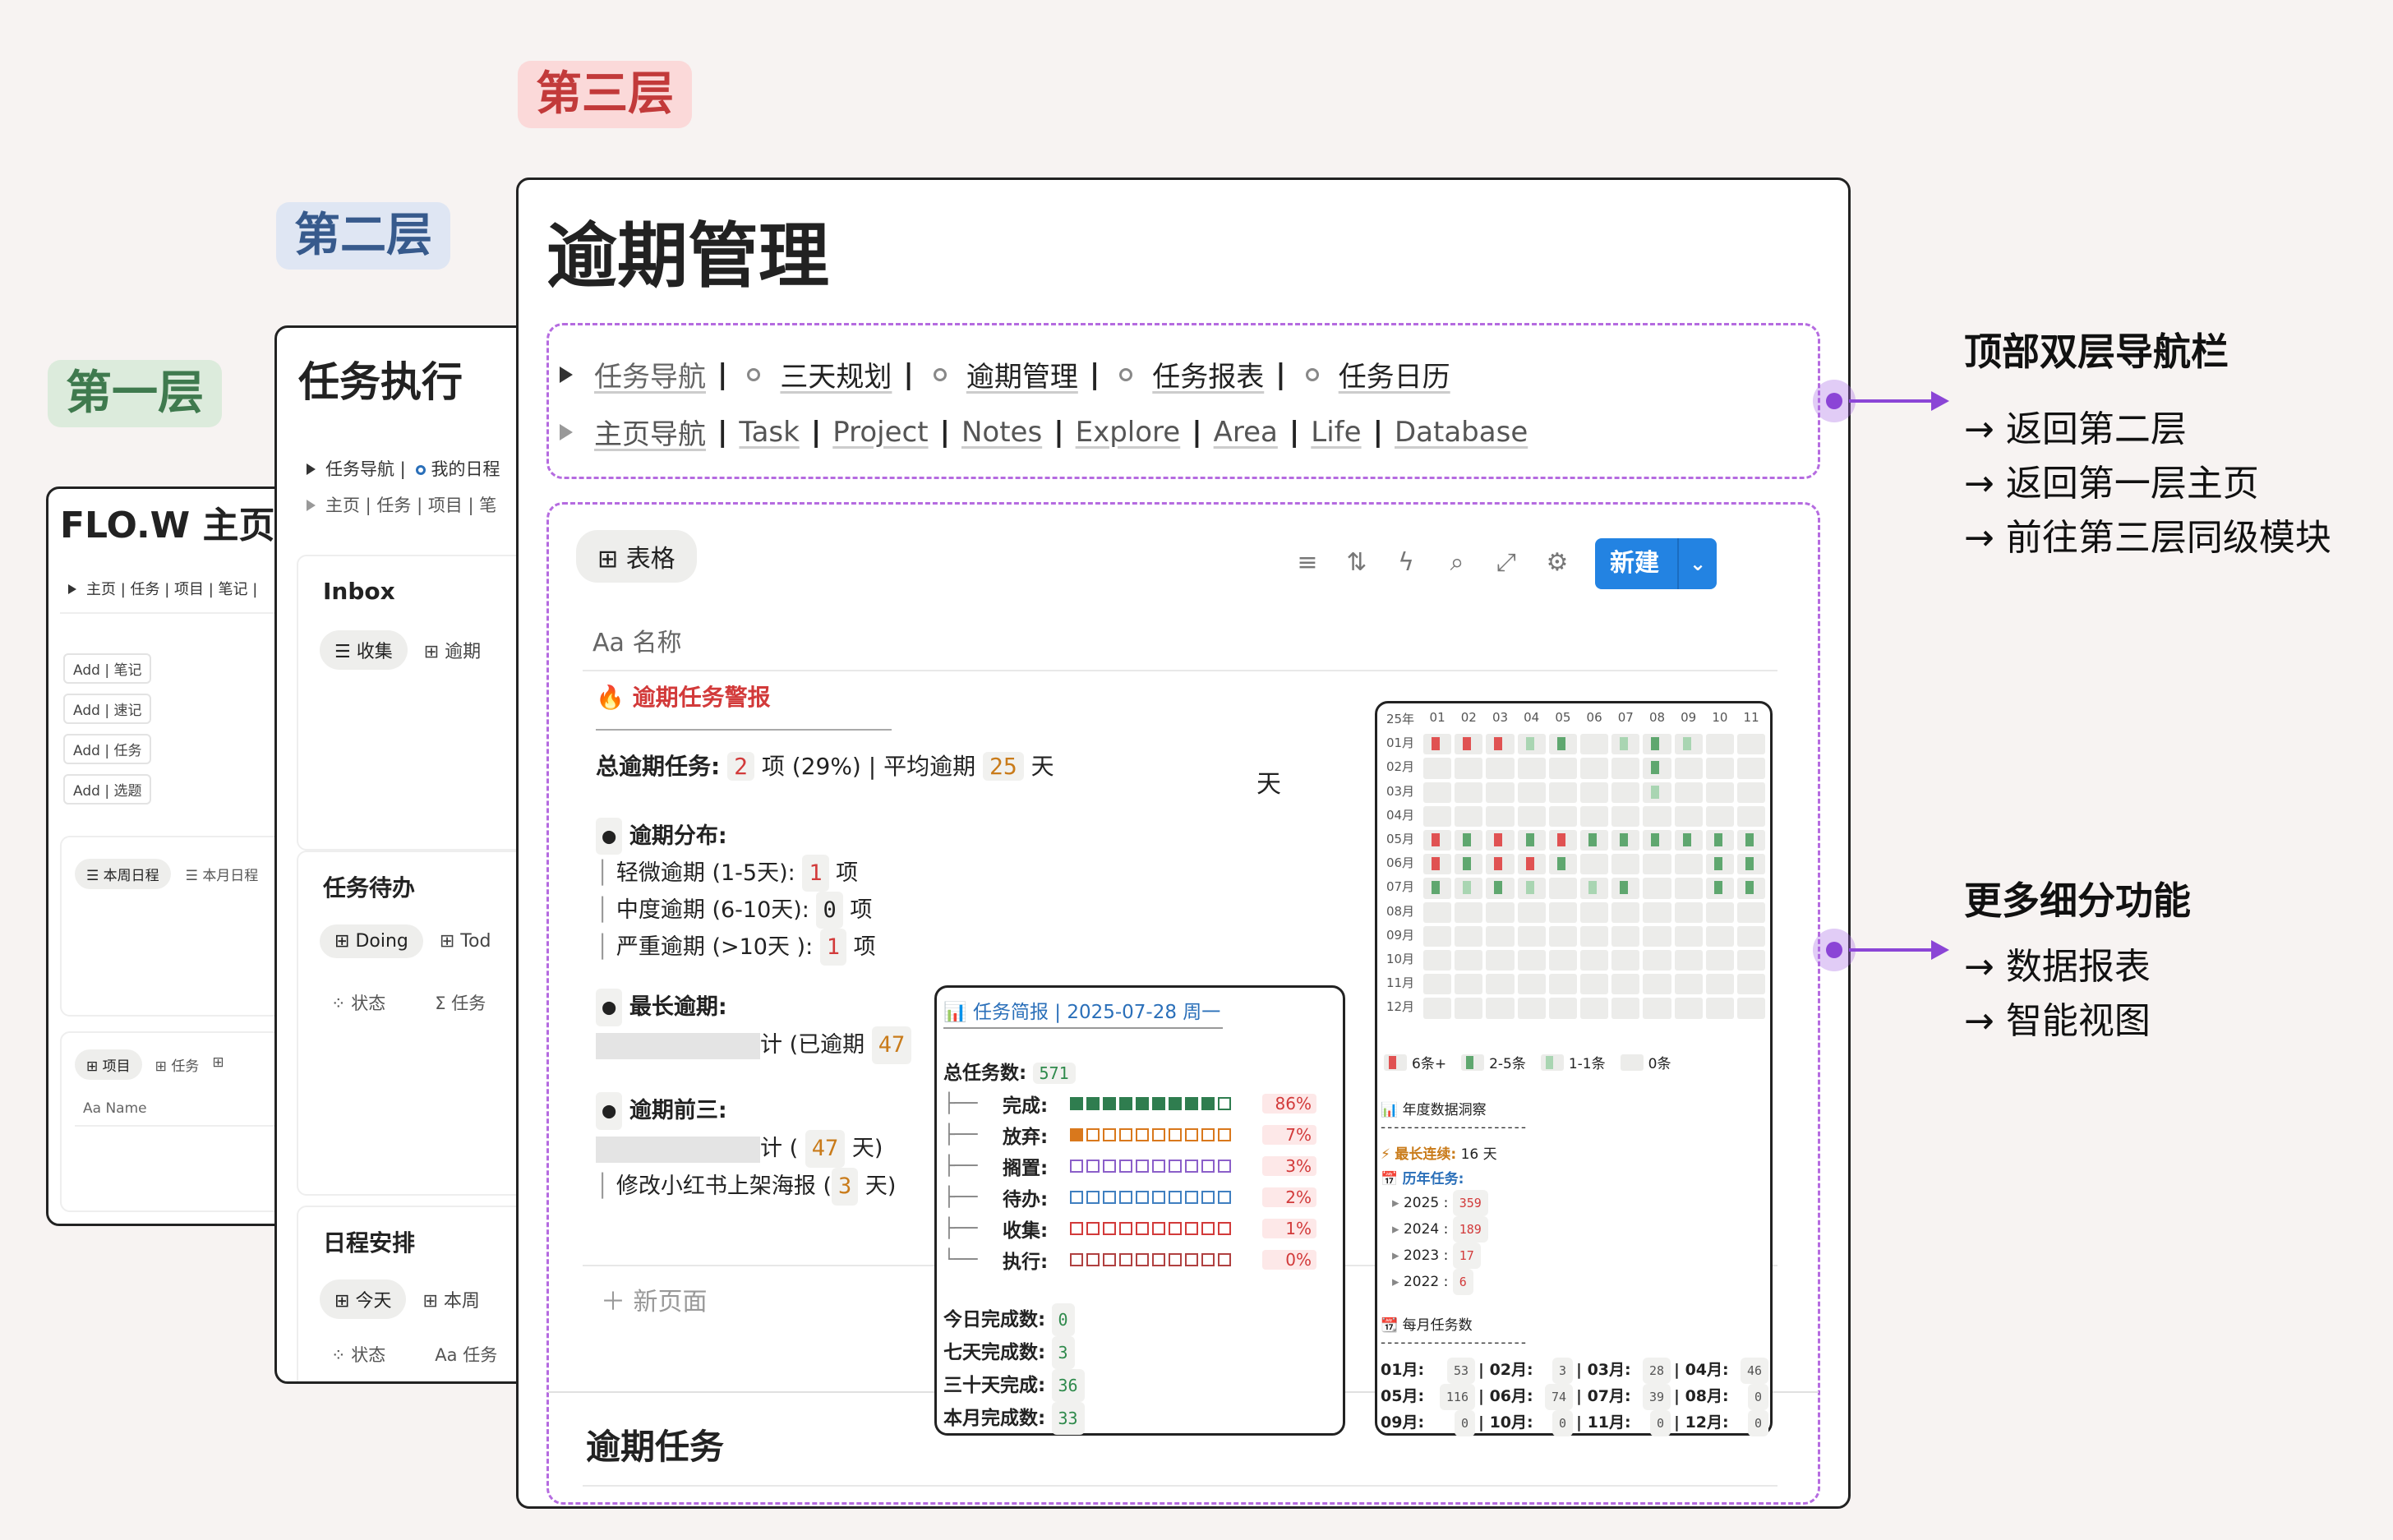 Image resolution: width=2393 pixels, height=1540 pixels. I want to click on nav-database: Database, so click(1461, 433).